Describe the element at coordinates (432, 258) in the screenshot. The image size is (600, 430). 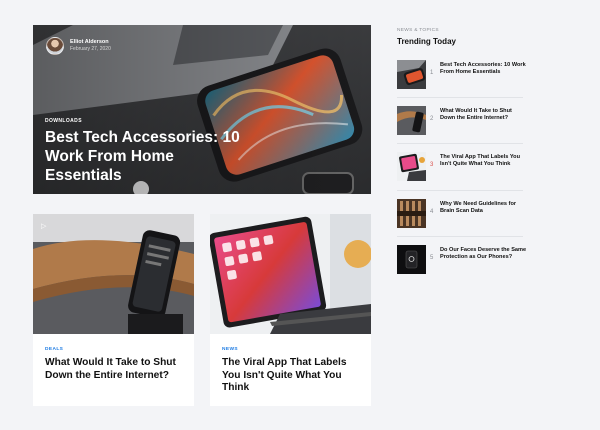
I see `trending-number: 5` at that location.